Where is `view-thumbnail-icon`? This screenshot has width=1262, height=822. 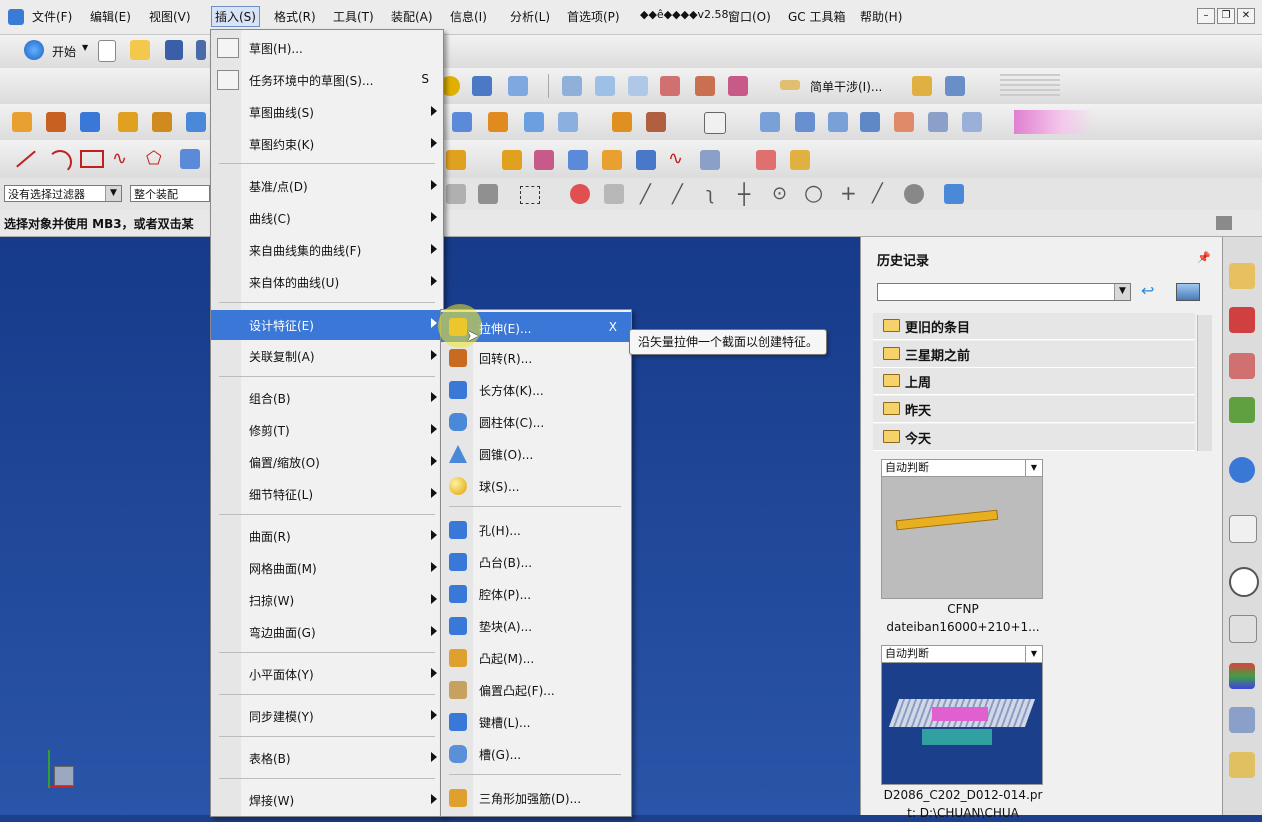
view-thumbnail-icon is located at coordinates (1188, 292).